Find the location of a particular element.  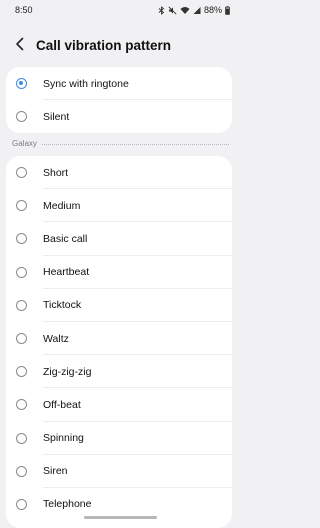

option-sync-with-ringtone: Sync with ringtone is located at coordinates (119, 84).